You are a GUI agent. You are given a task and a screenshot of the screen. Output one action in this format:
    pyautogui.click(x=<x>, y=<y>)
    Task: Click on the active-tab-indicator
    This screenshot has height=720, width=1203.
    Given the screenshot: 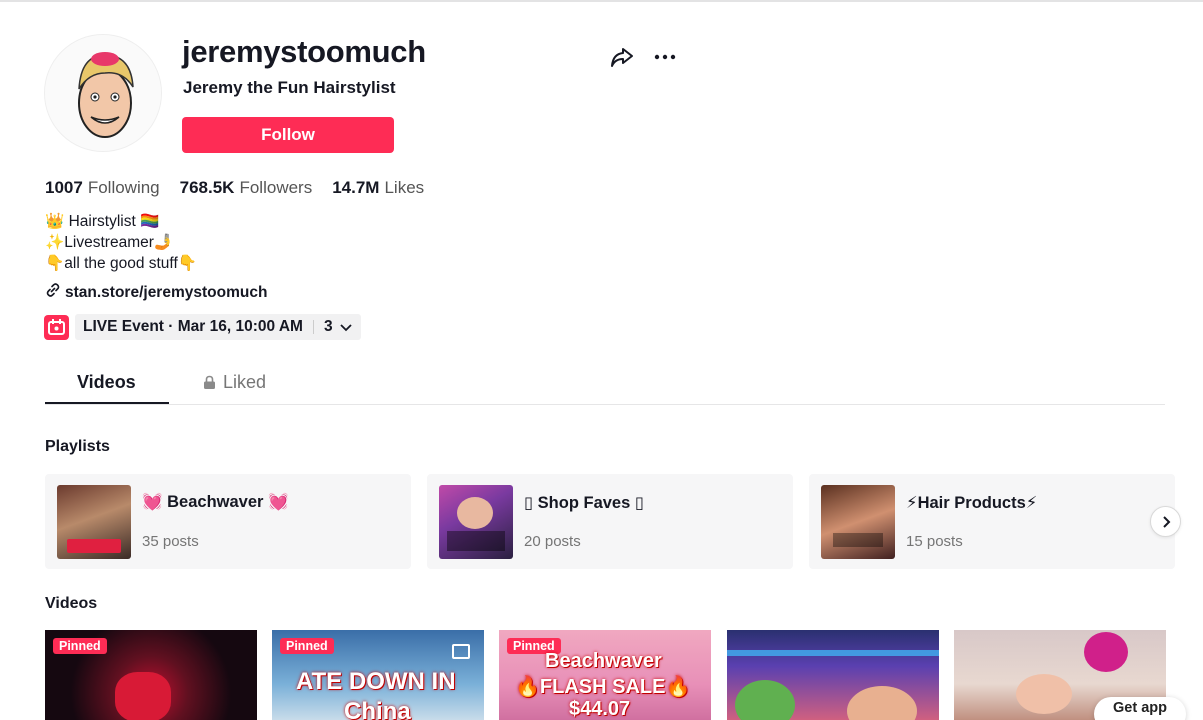 What is the action you would take?
    pyautogui.click(x=107, y=403)
    